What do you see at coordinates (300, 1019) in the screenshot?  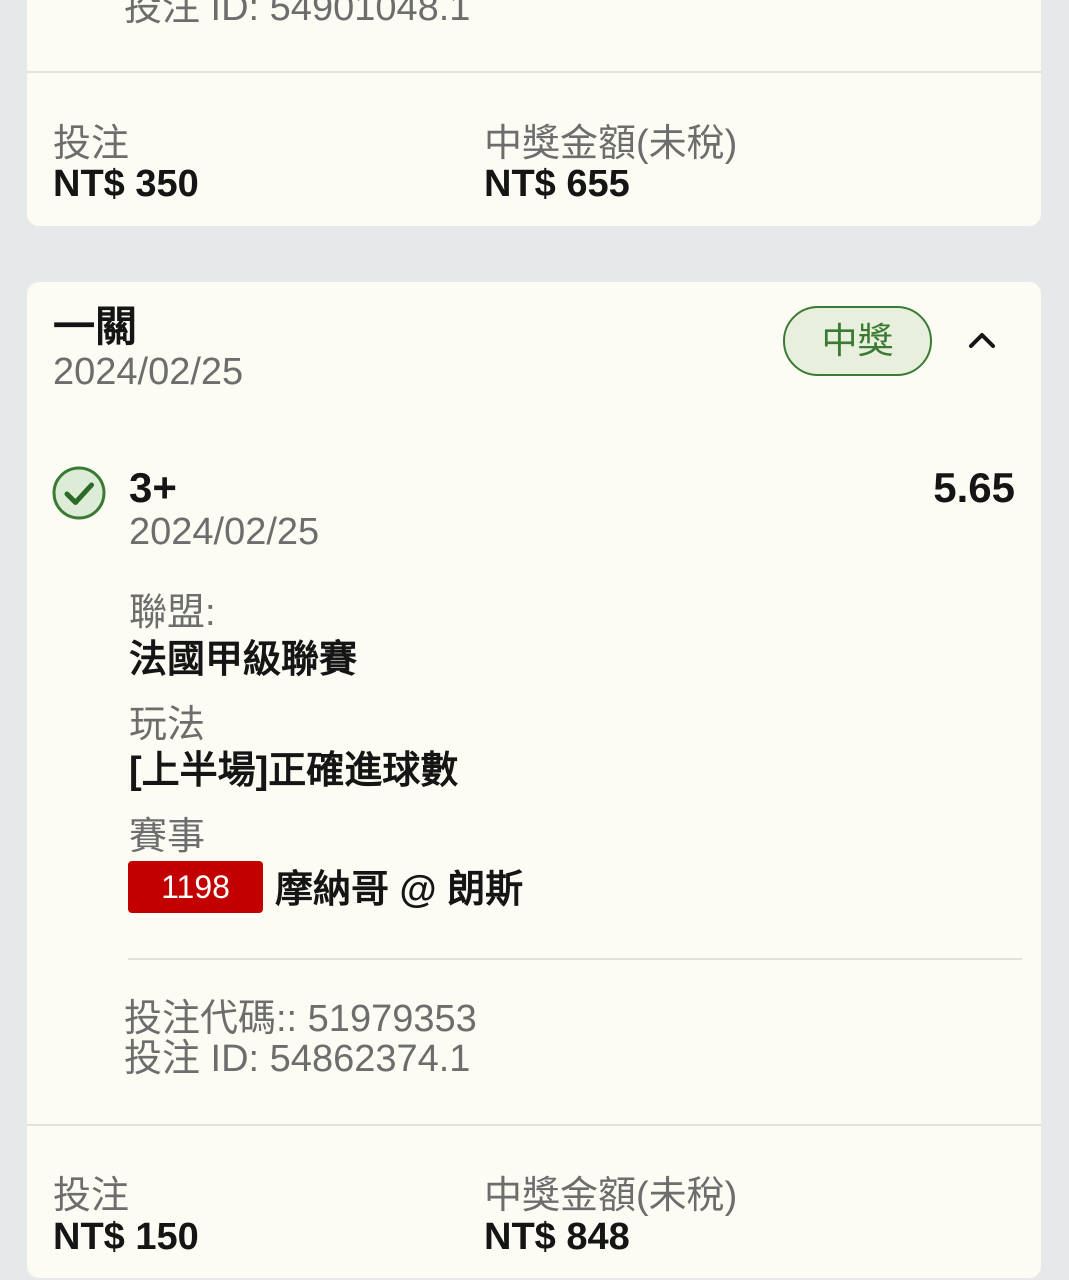 I see `bet-code: 投注代碼:: 51979353` at bounding box center [300, 1019].